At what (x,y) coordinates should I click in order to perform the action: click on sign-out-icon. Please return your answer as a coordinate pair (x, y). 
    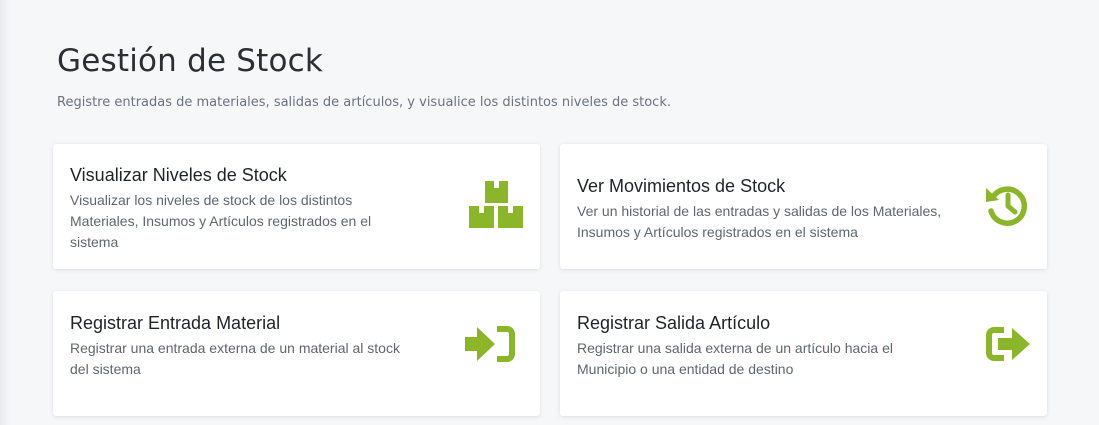
    Looking at the image, I should click on (1009, 344).